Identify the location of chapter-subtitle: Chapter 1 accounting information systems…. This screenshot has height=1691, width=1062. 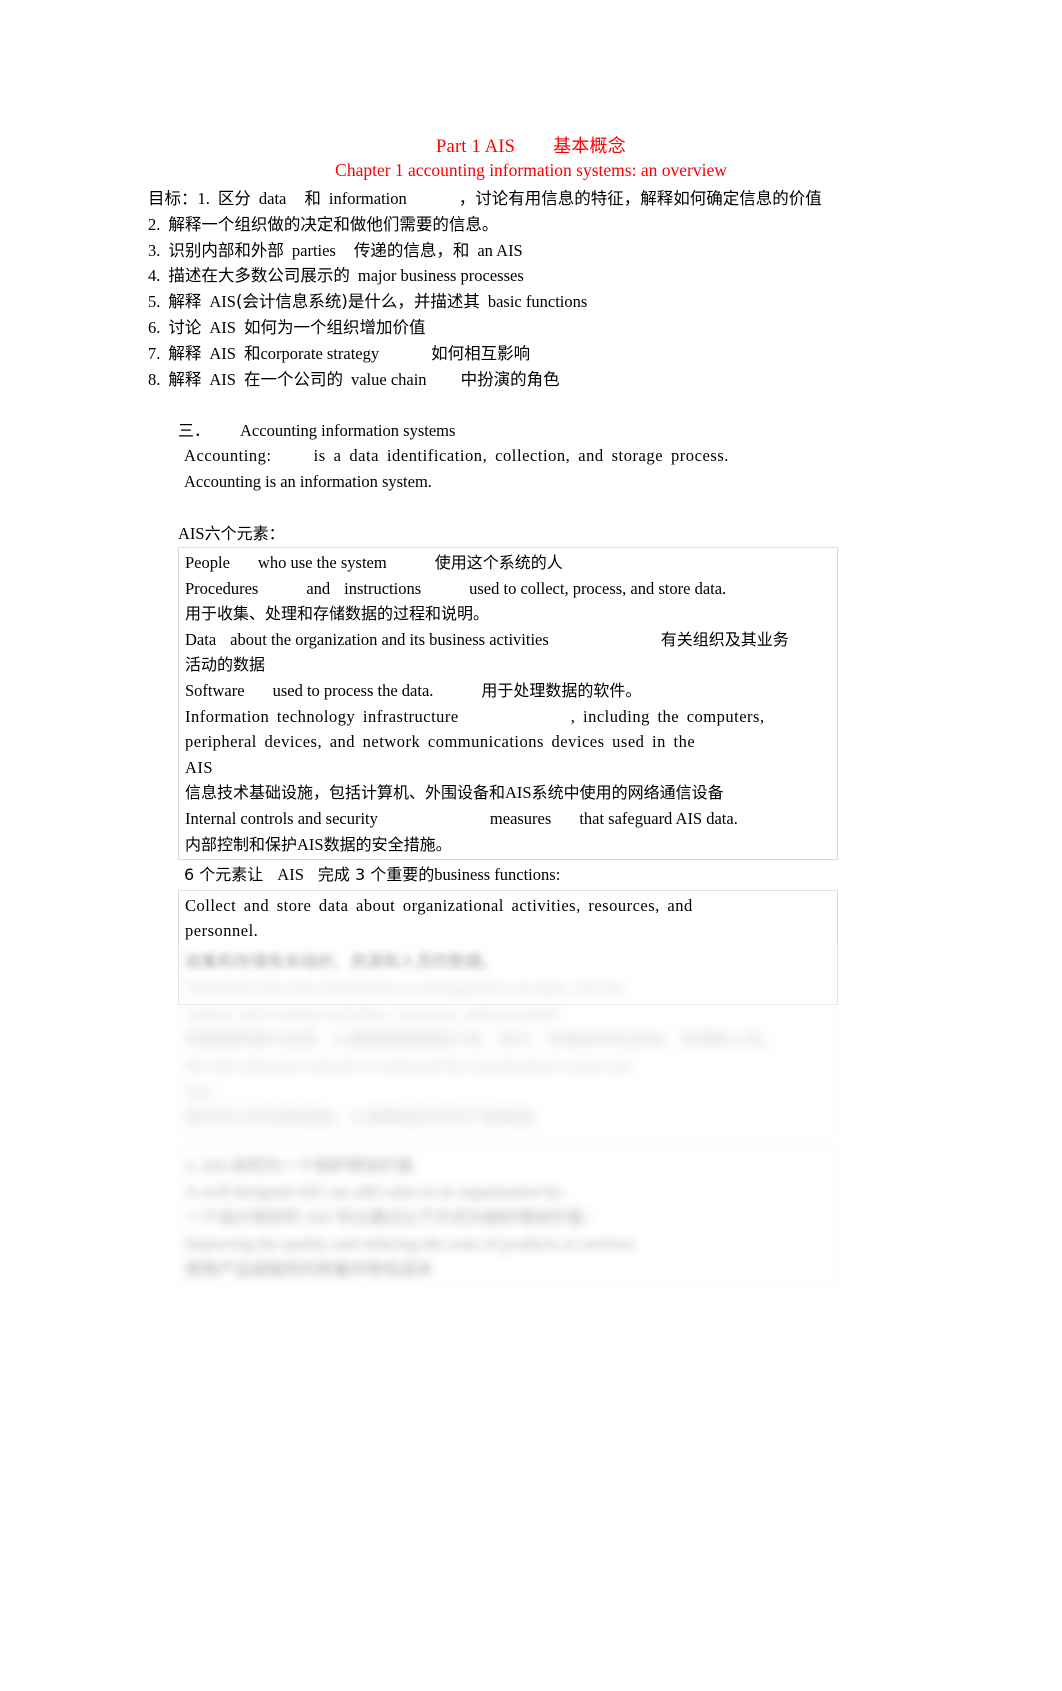
(531, 170).